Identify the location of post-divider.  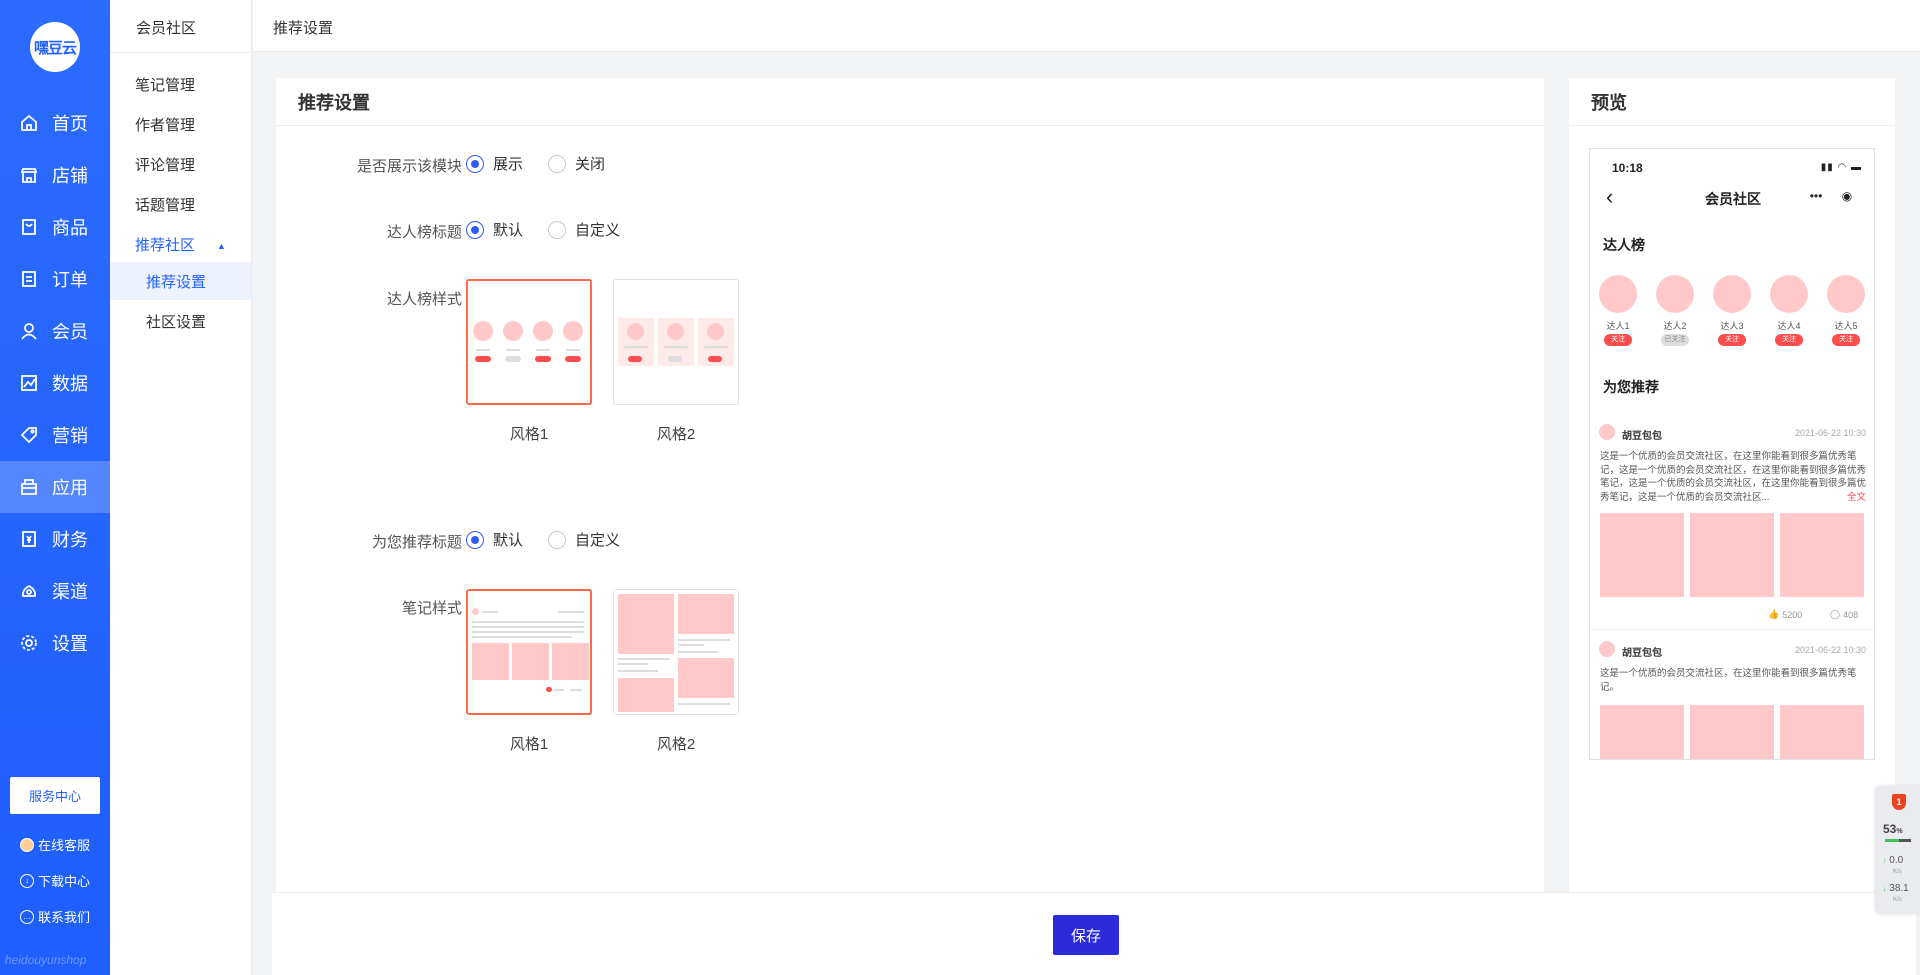
(1732, 629).